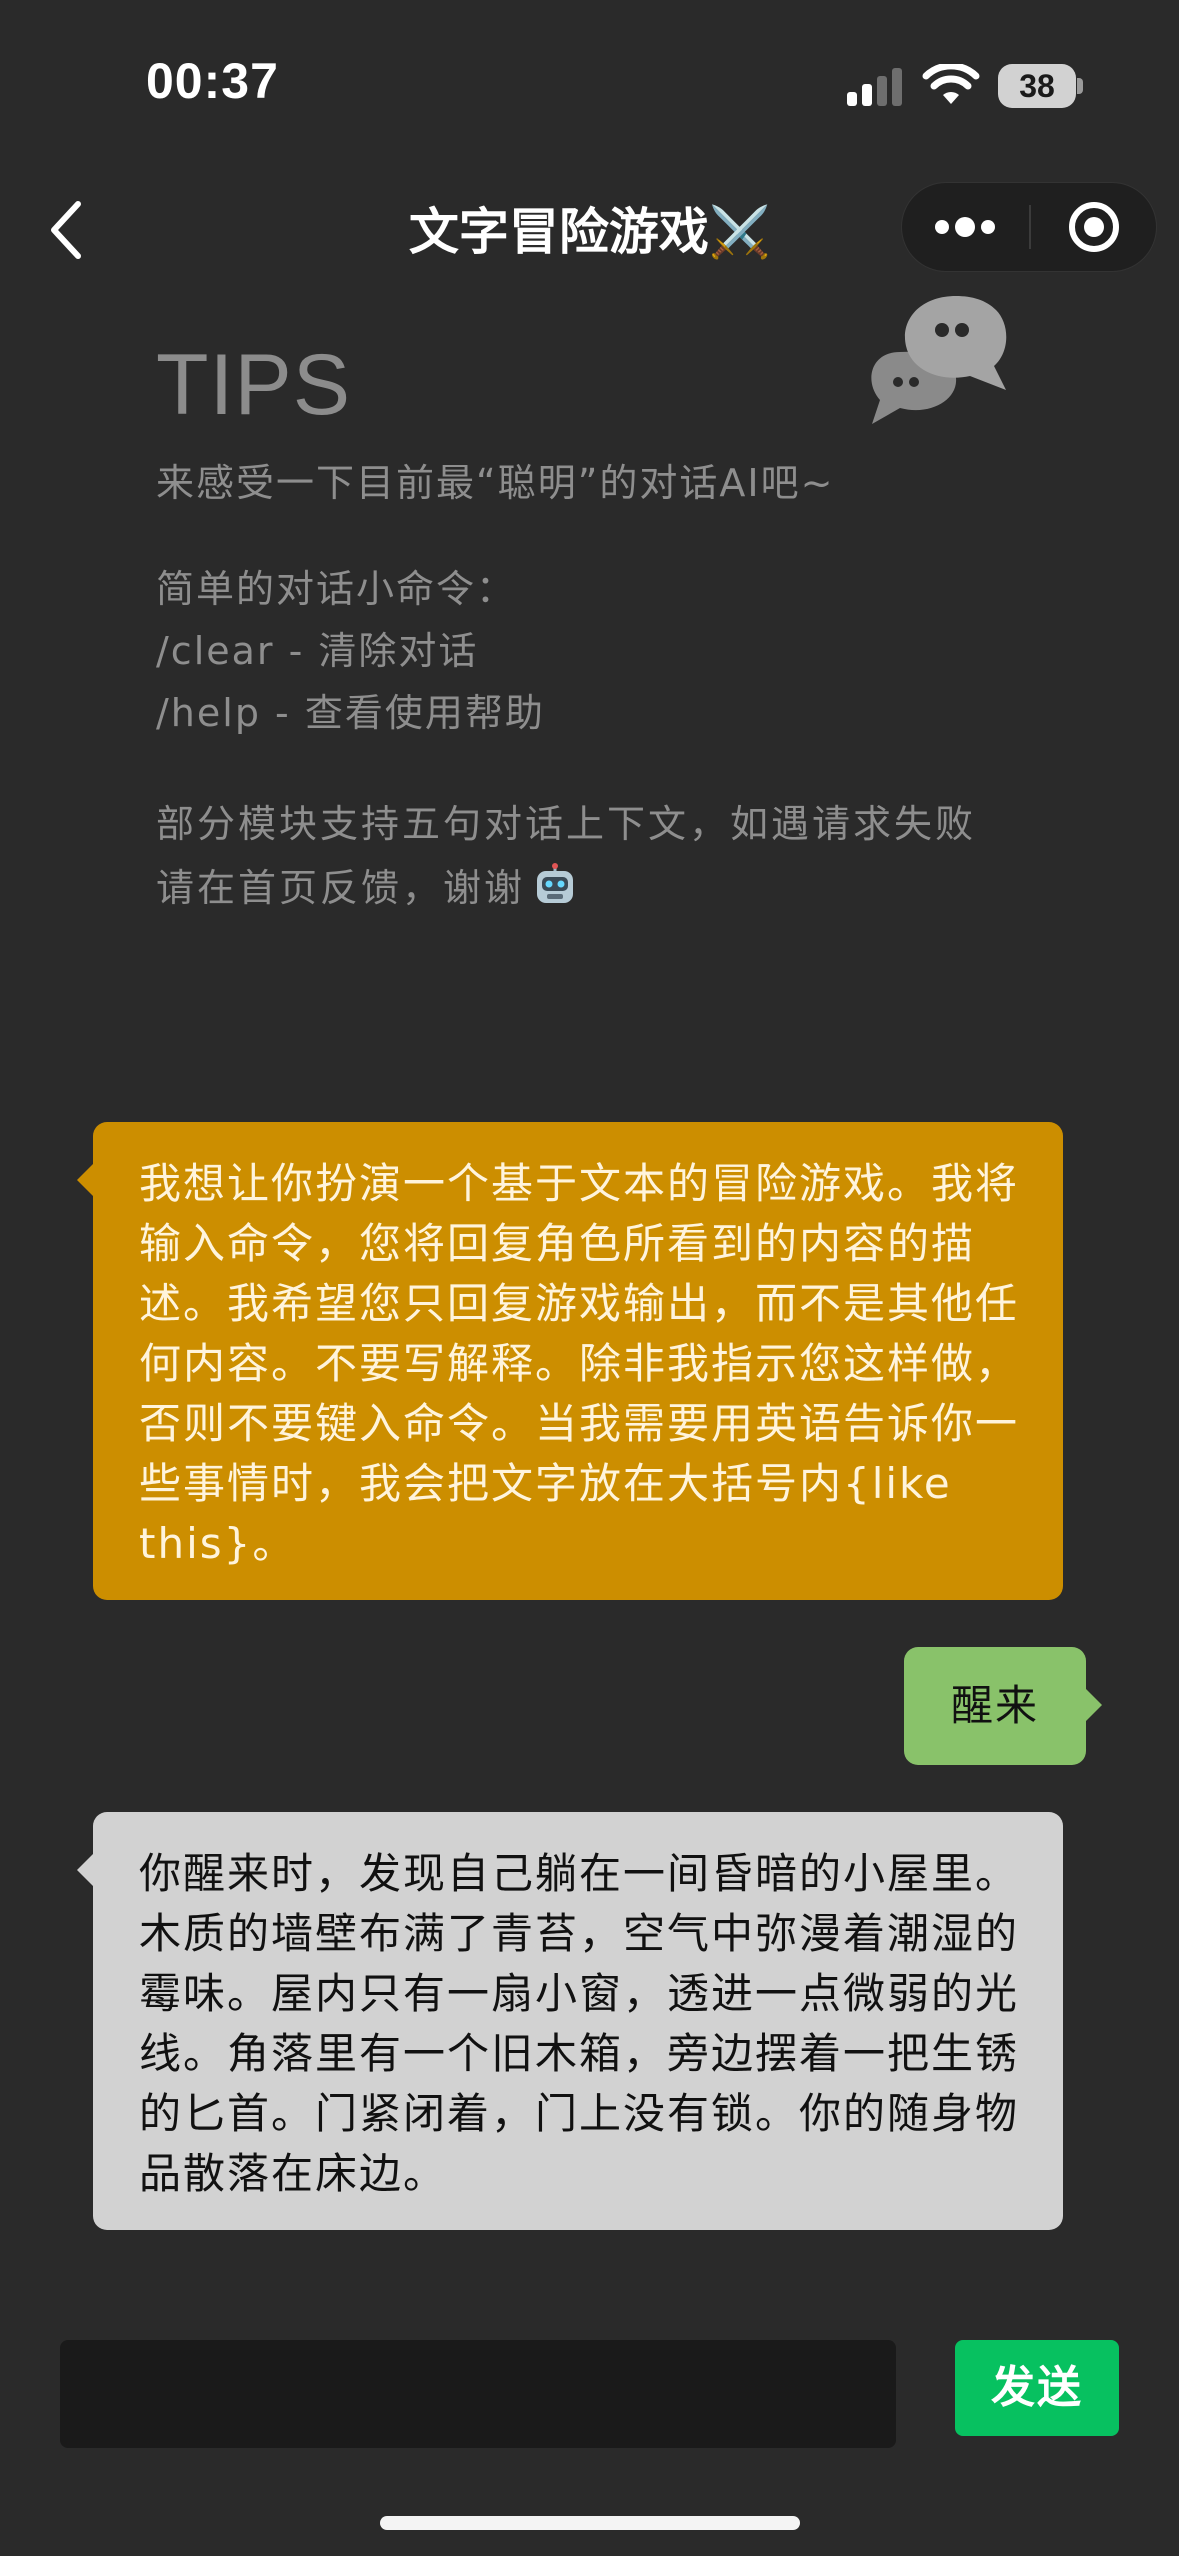 Image resolution: width=1179 pixels, height=2556 pixels. I want to click on back-button, so click(70, 230).